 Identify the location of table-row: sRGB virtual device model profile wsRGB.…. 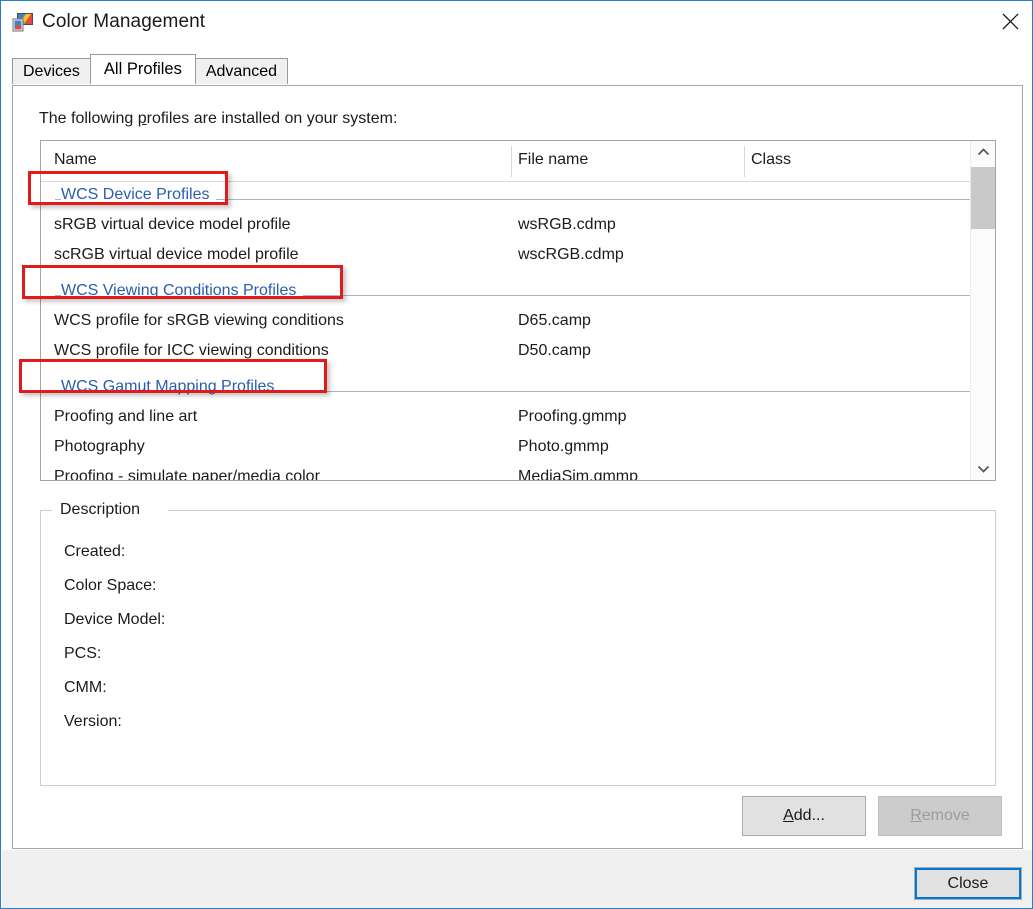
(518, 228).